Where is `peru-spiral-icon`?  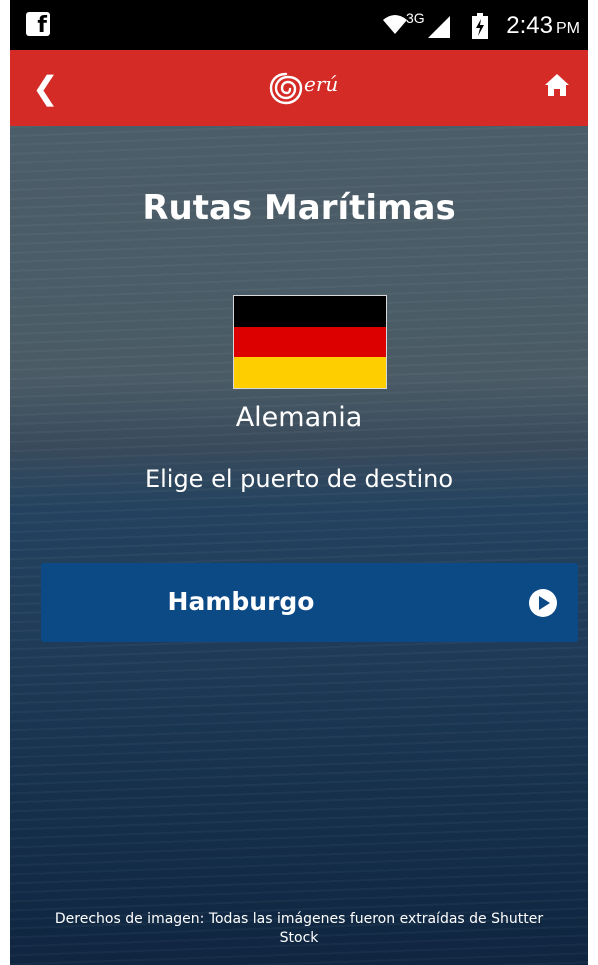
peru-spiral-icon is located at coordinates (286, 88).